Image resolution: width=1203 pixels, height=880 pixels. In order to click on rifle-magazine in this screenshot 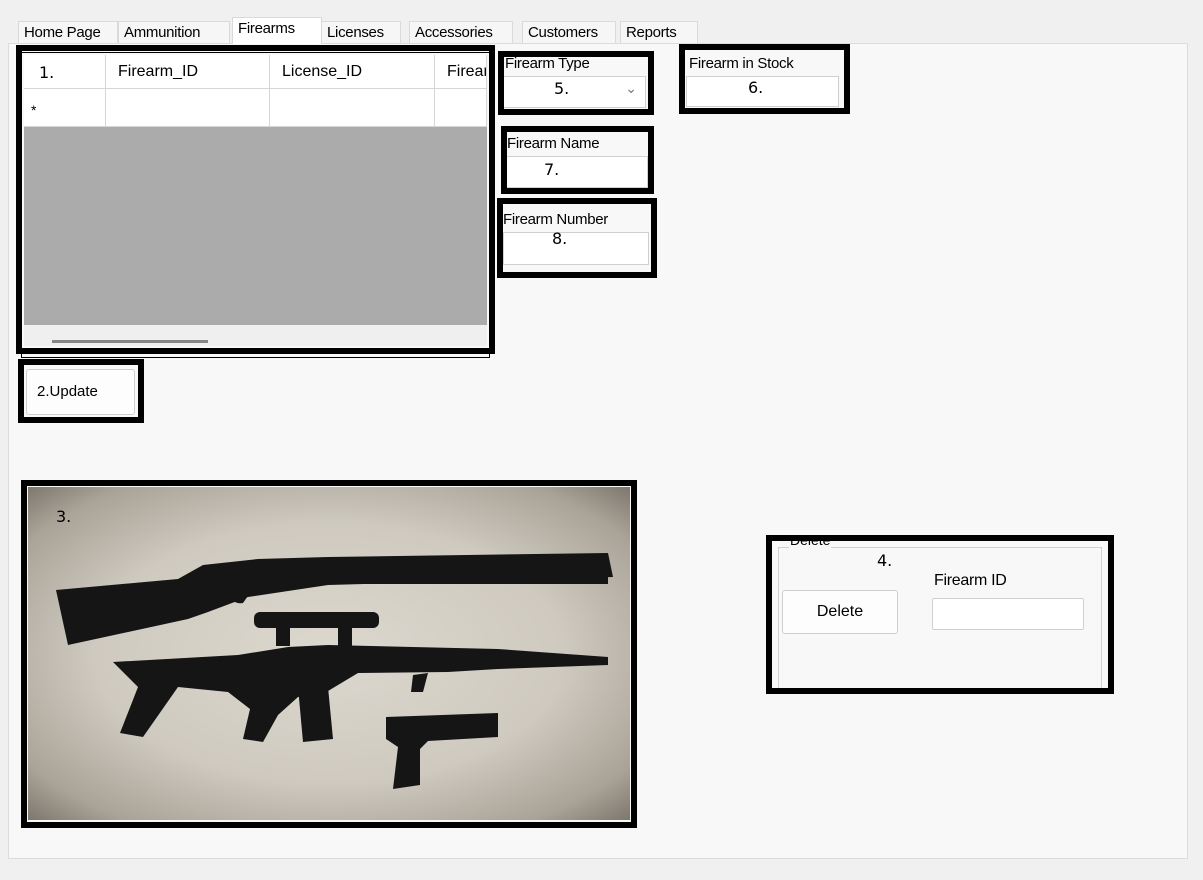, I will do `click(315, 714)`.